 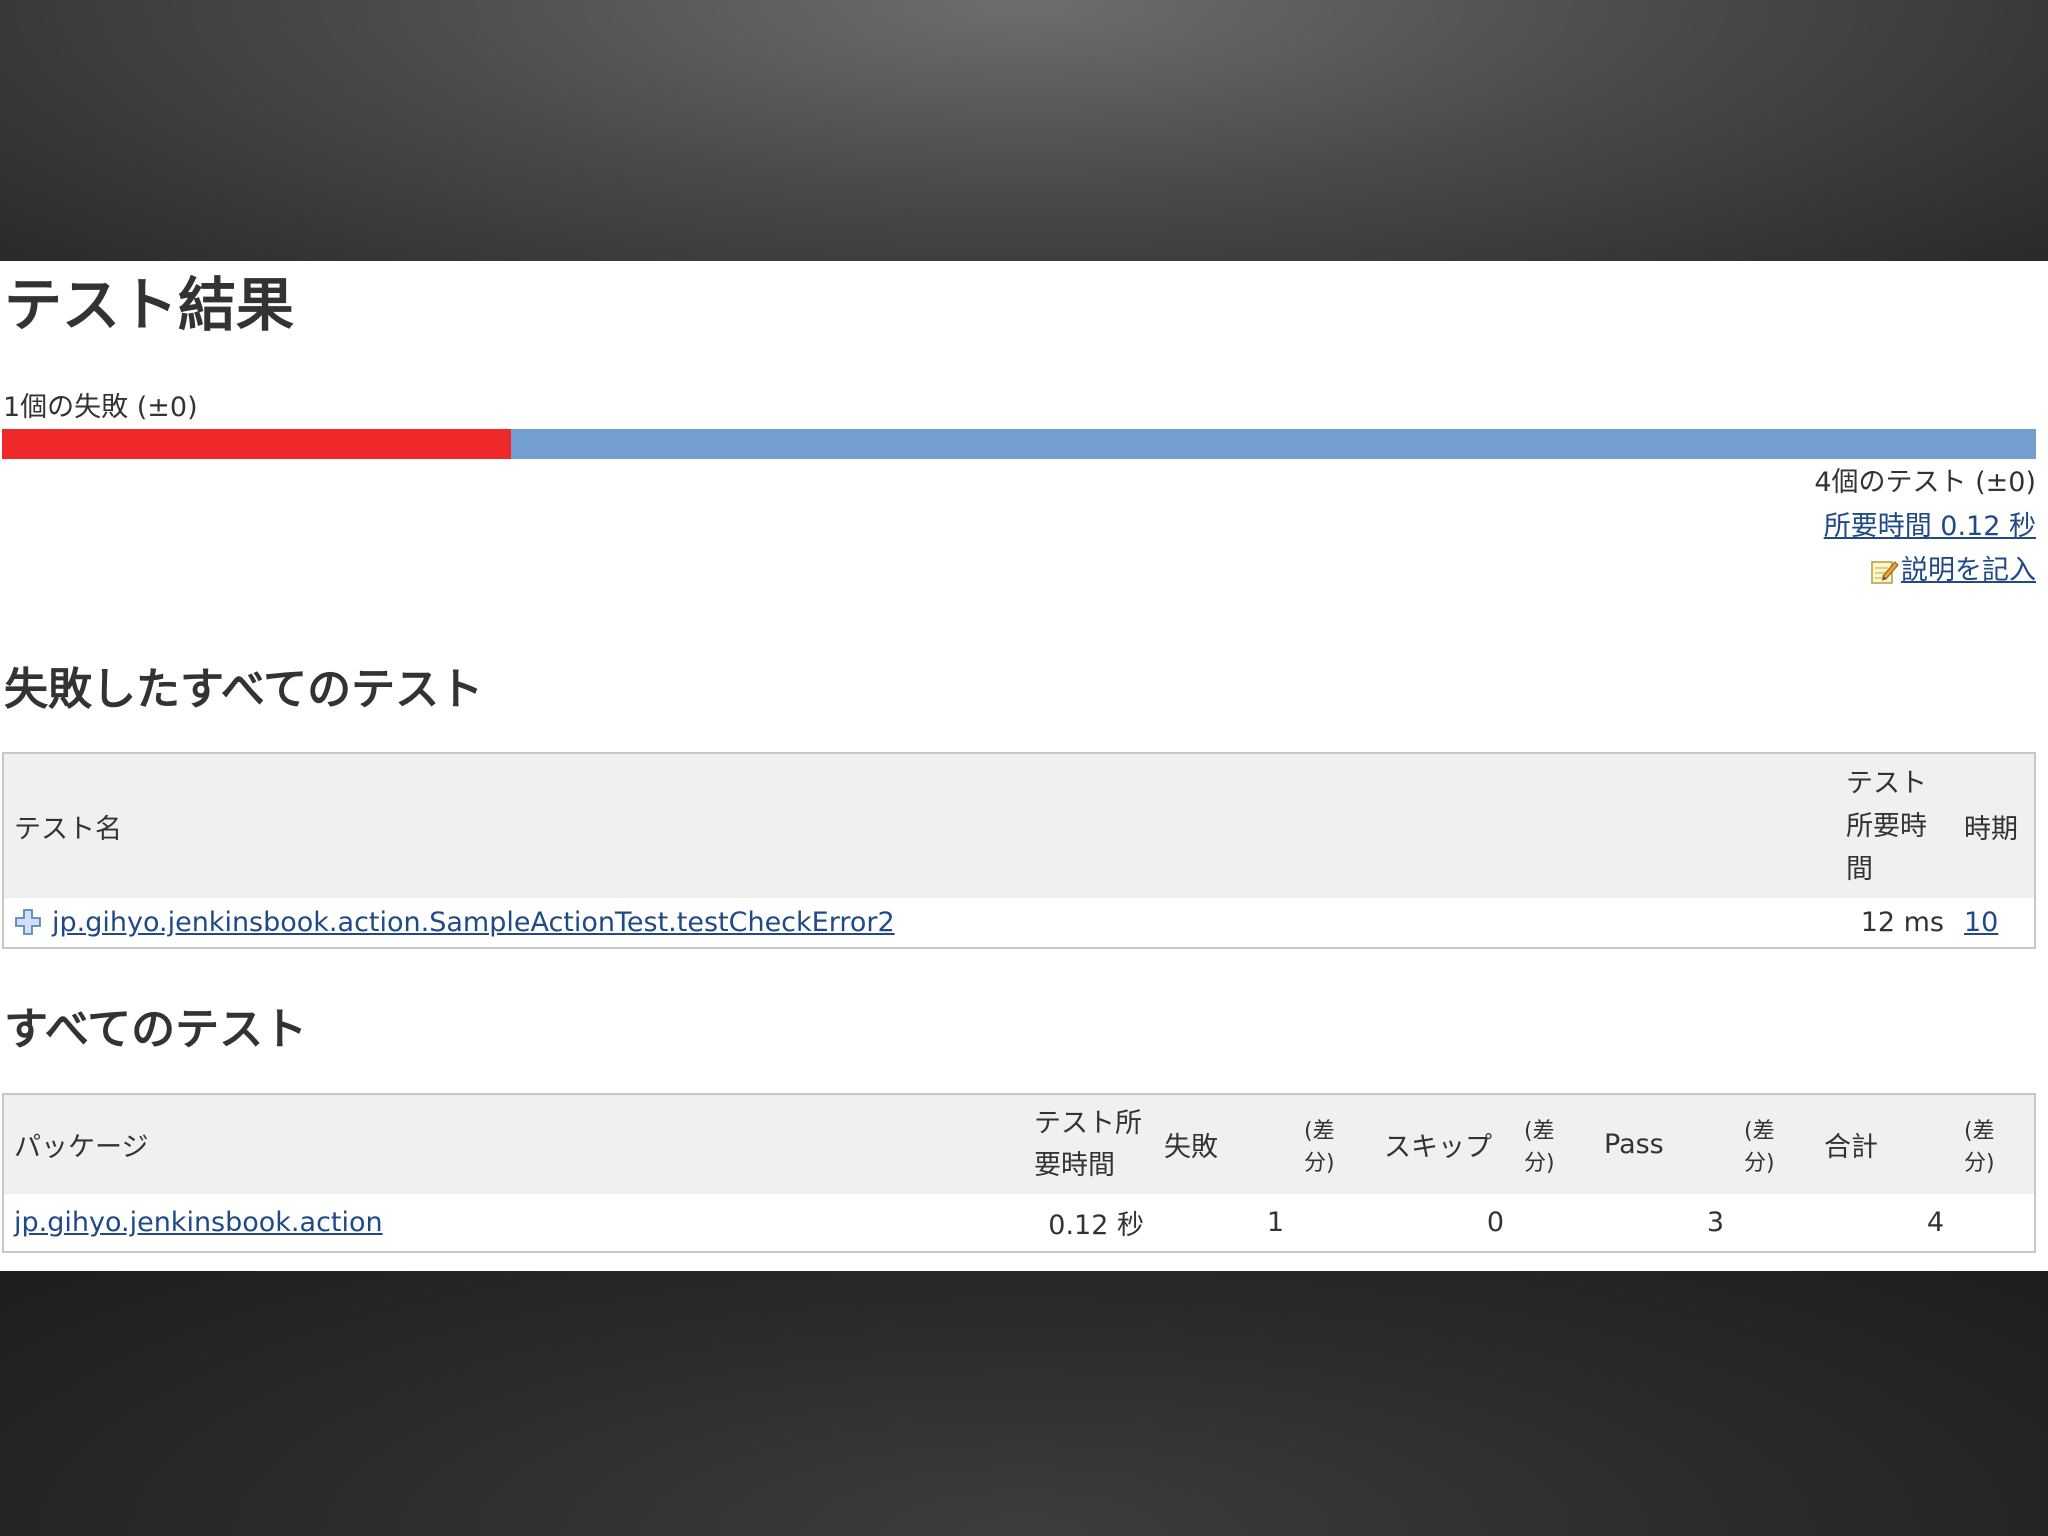 I want to click on package-skip-count: 0, so click(x=1444, y=1223).